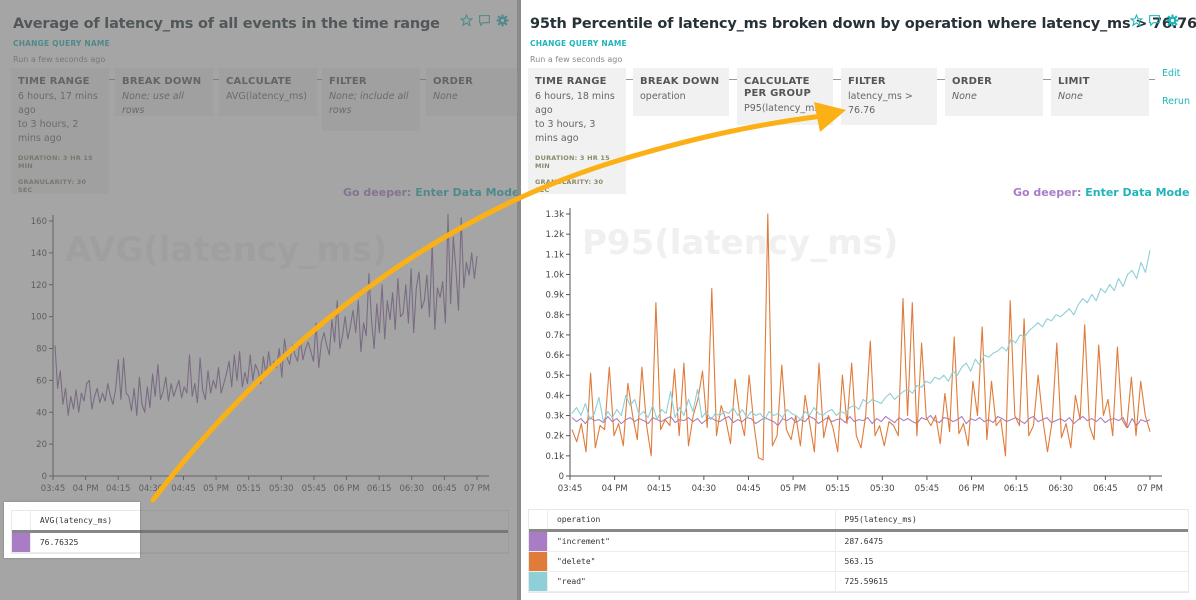 The height and width of the screenshot is (600, 1196). Describe the element at coordinates (555, 396) in the screenshot. I see `y-tick-label: 0.4k` at that location.